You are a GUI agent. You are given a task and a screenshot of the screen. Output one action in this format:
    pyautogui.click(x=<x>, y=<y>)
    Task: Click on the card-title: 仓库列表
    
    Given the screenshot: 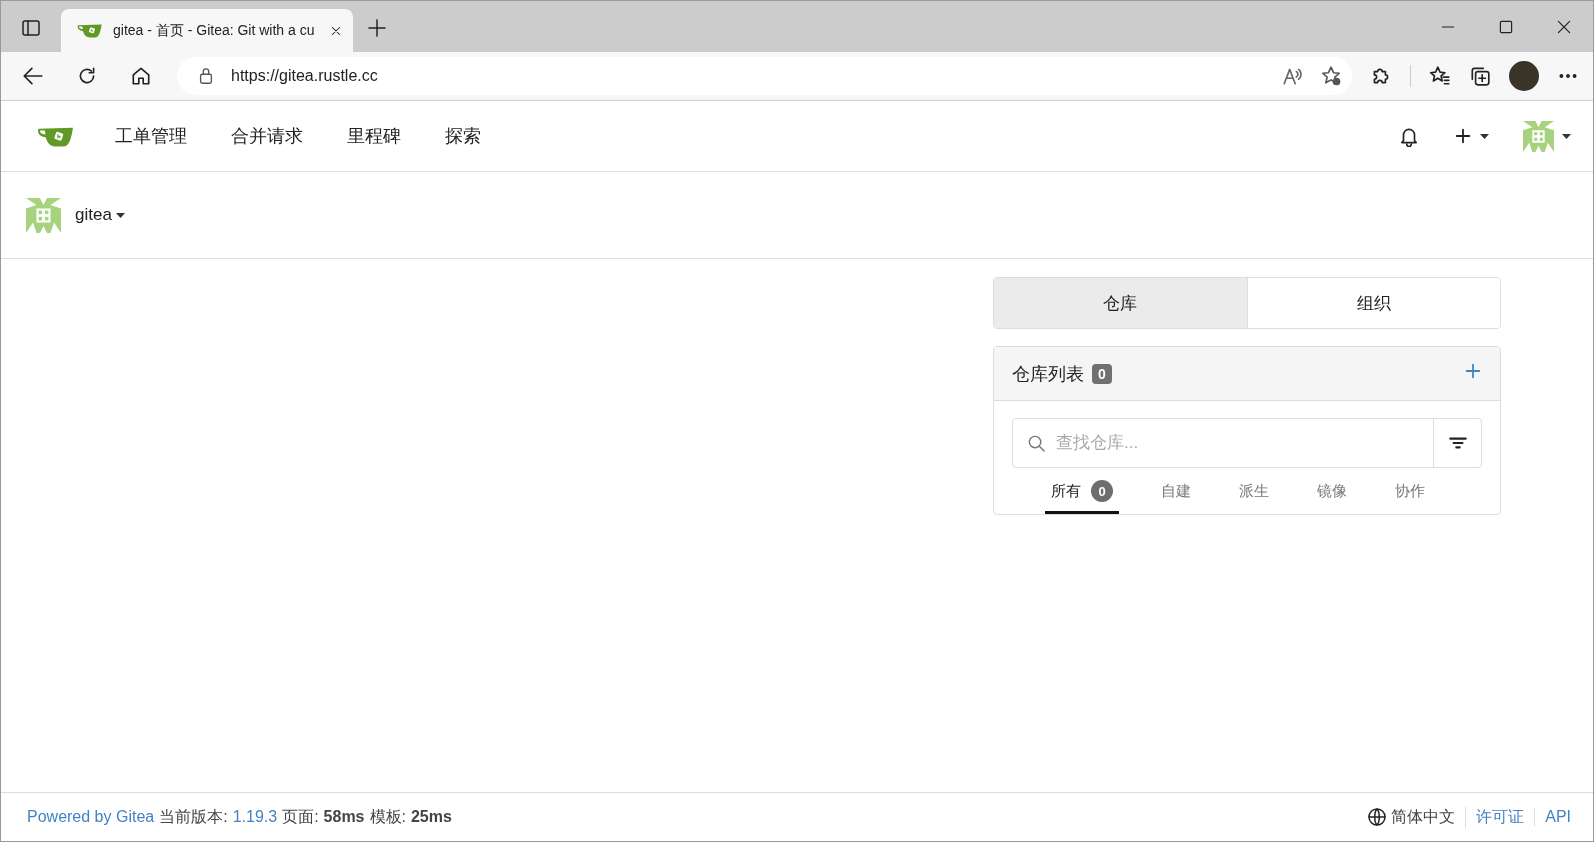 What is the action you would take?
    pyautogui.click(x=1048, y=374)
    